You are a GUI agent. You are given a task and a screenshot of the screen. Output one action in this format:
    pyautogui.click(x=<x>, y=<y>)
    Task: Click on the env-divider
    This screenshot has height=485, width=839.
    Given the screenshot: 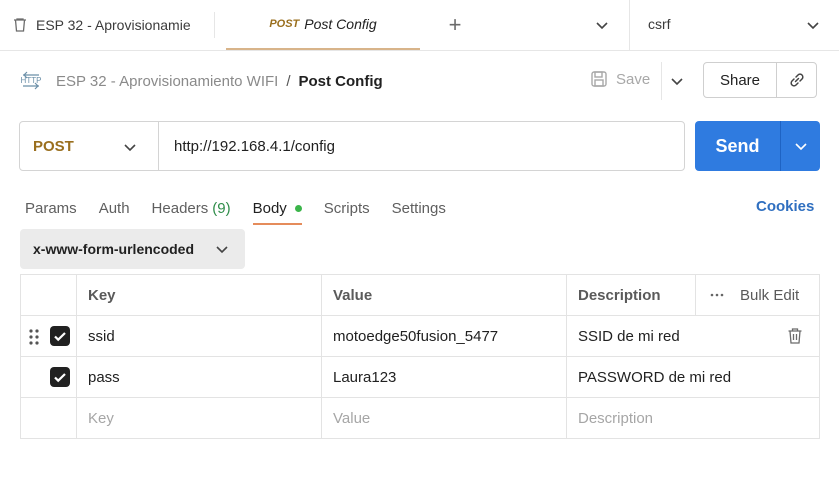 What is the action you would take?
    pyautogui.click(x=629, y=25)
    